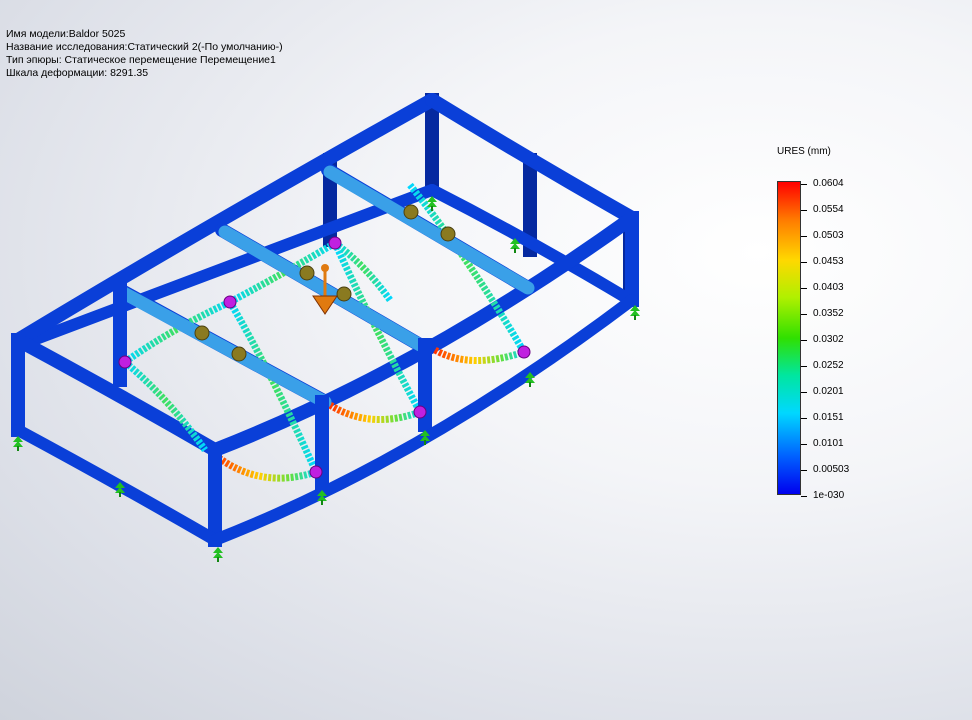 The image size is (972, 720). What do you see at coordinates (828, 209) in the screenshot?
I see `legend-value-label: 0.0554` at bounding box center [828, 209].